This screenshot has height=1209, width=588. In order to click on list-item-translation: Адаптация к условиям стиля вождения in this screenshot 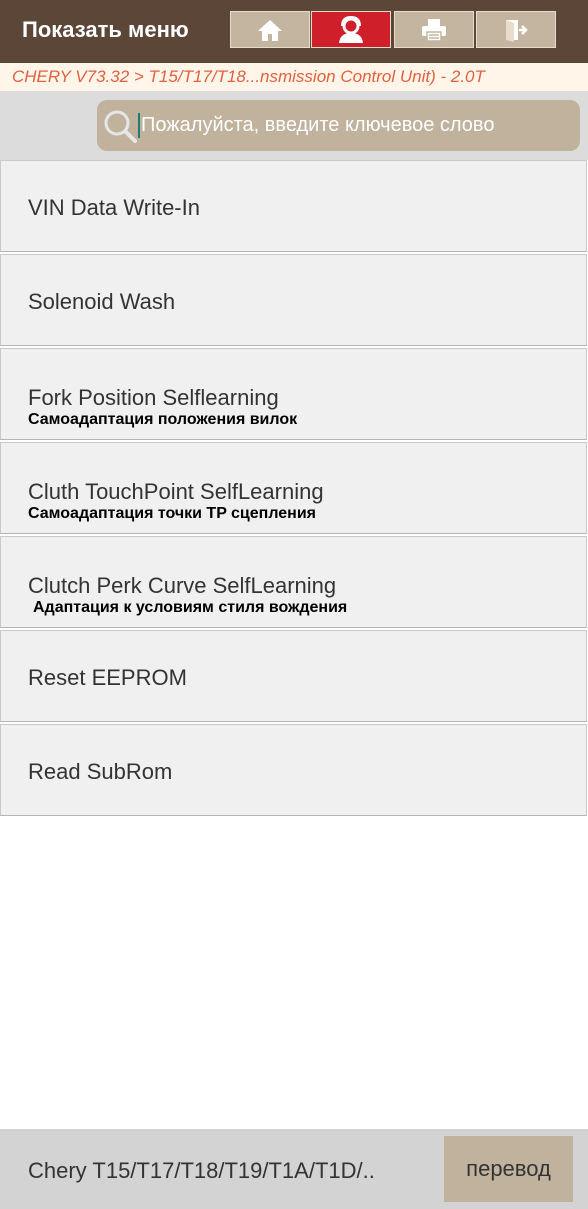, I will do `click(190, 607)`.